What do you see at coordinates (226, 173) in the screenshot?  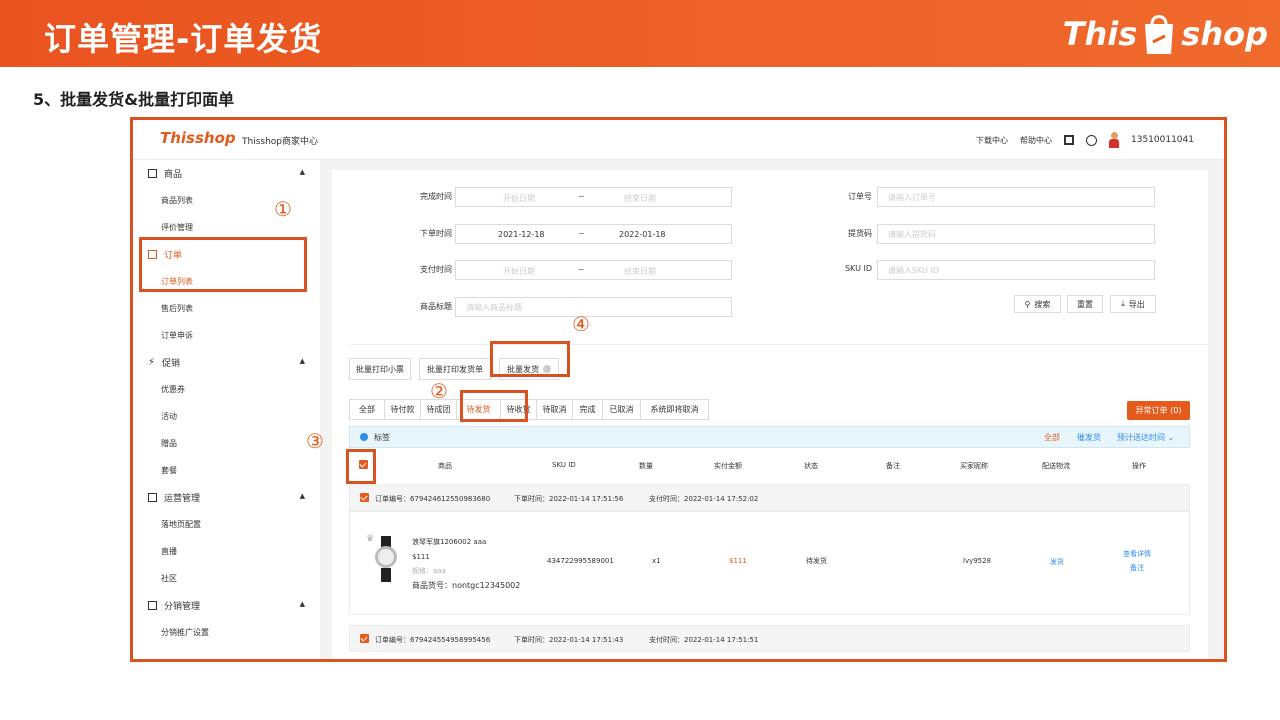 I see `sidebar-group-goods: 商品 ▲` at bounding box center [226, 173].